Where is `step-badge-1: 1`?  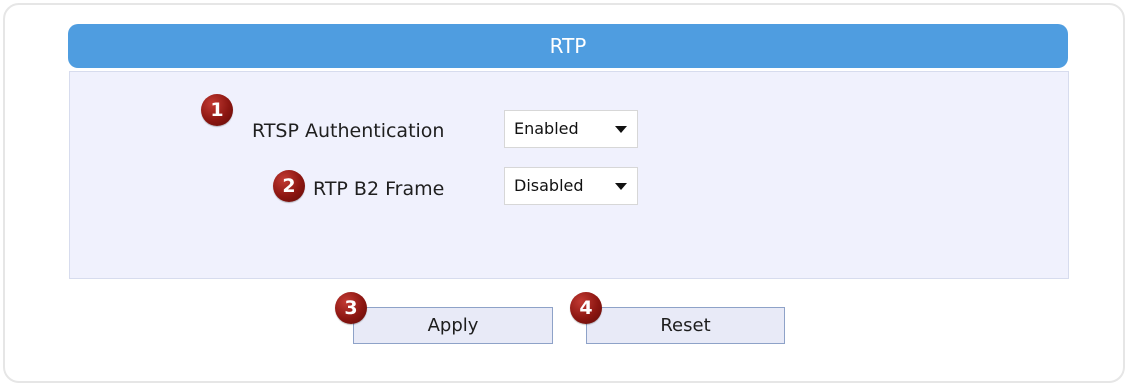
step-badge-1: 1 is located at coordinates (217, 110).